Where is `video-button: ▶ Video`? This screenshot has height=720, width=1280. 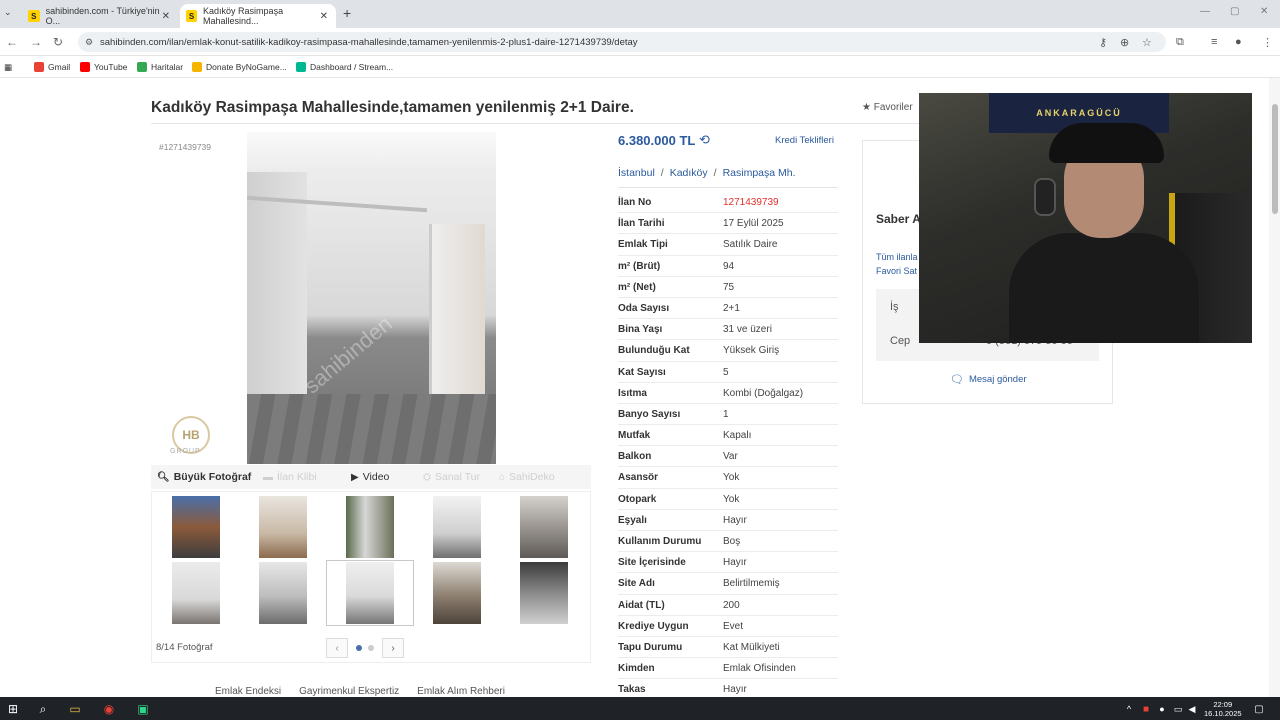 video-button: ▶ Video is located at coordinates (370, 477).